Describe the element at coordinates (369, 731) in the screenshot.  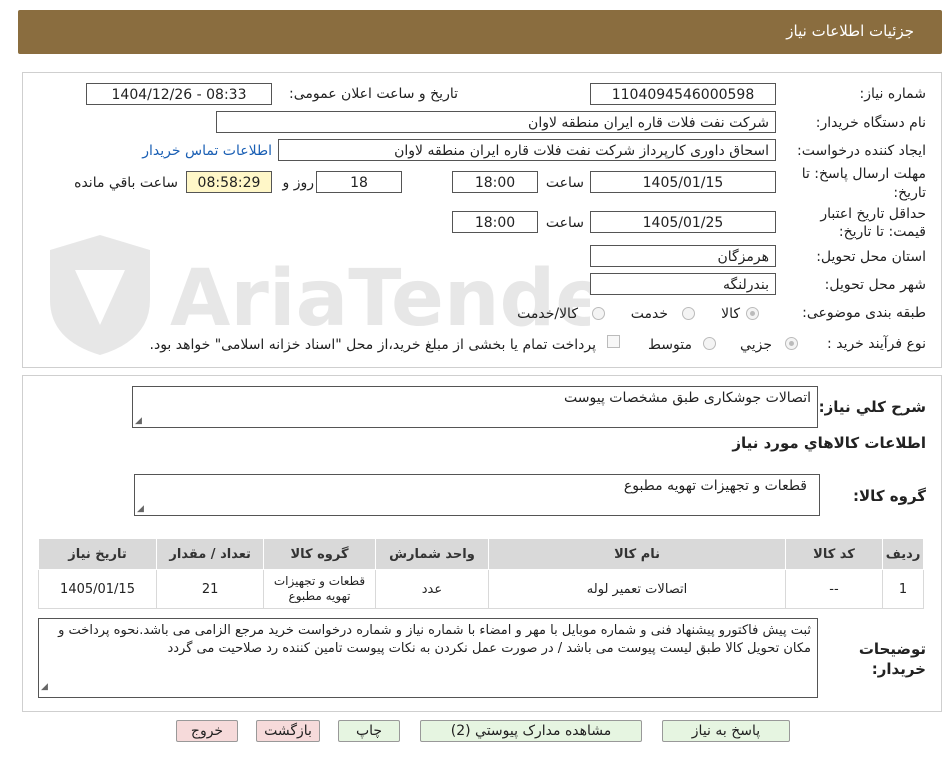
I see `print-button: چاپ` at that location.